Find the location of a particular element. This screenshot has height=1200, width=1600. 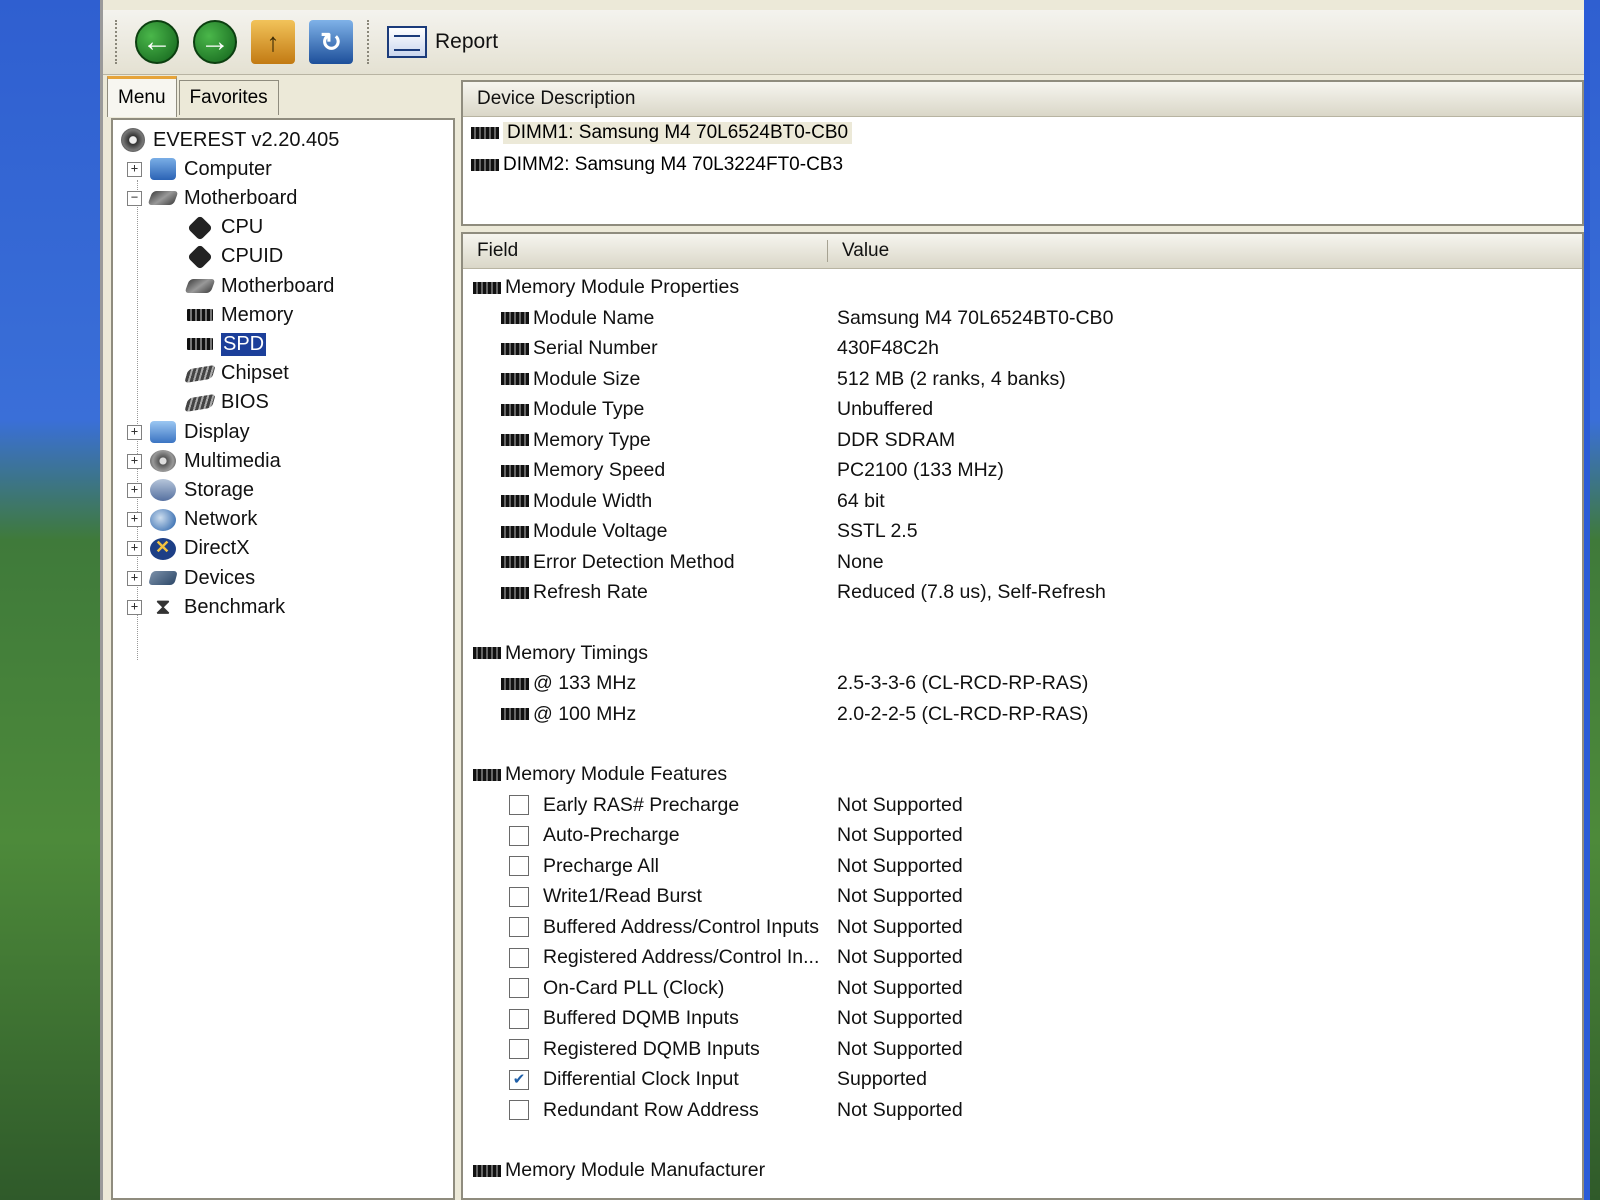

property-row: Memory Speed PC2100 (133 MHz) is located at coordinates (1022, 470).